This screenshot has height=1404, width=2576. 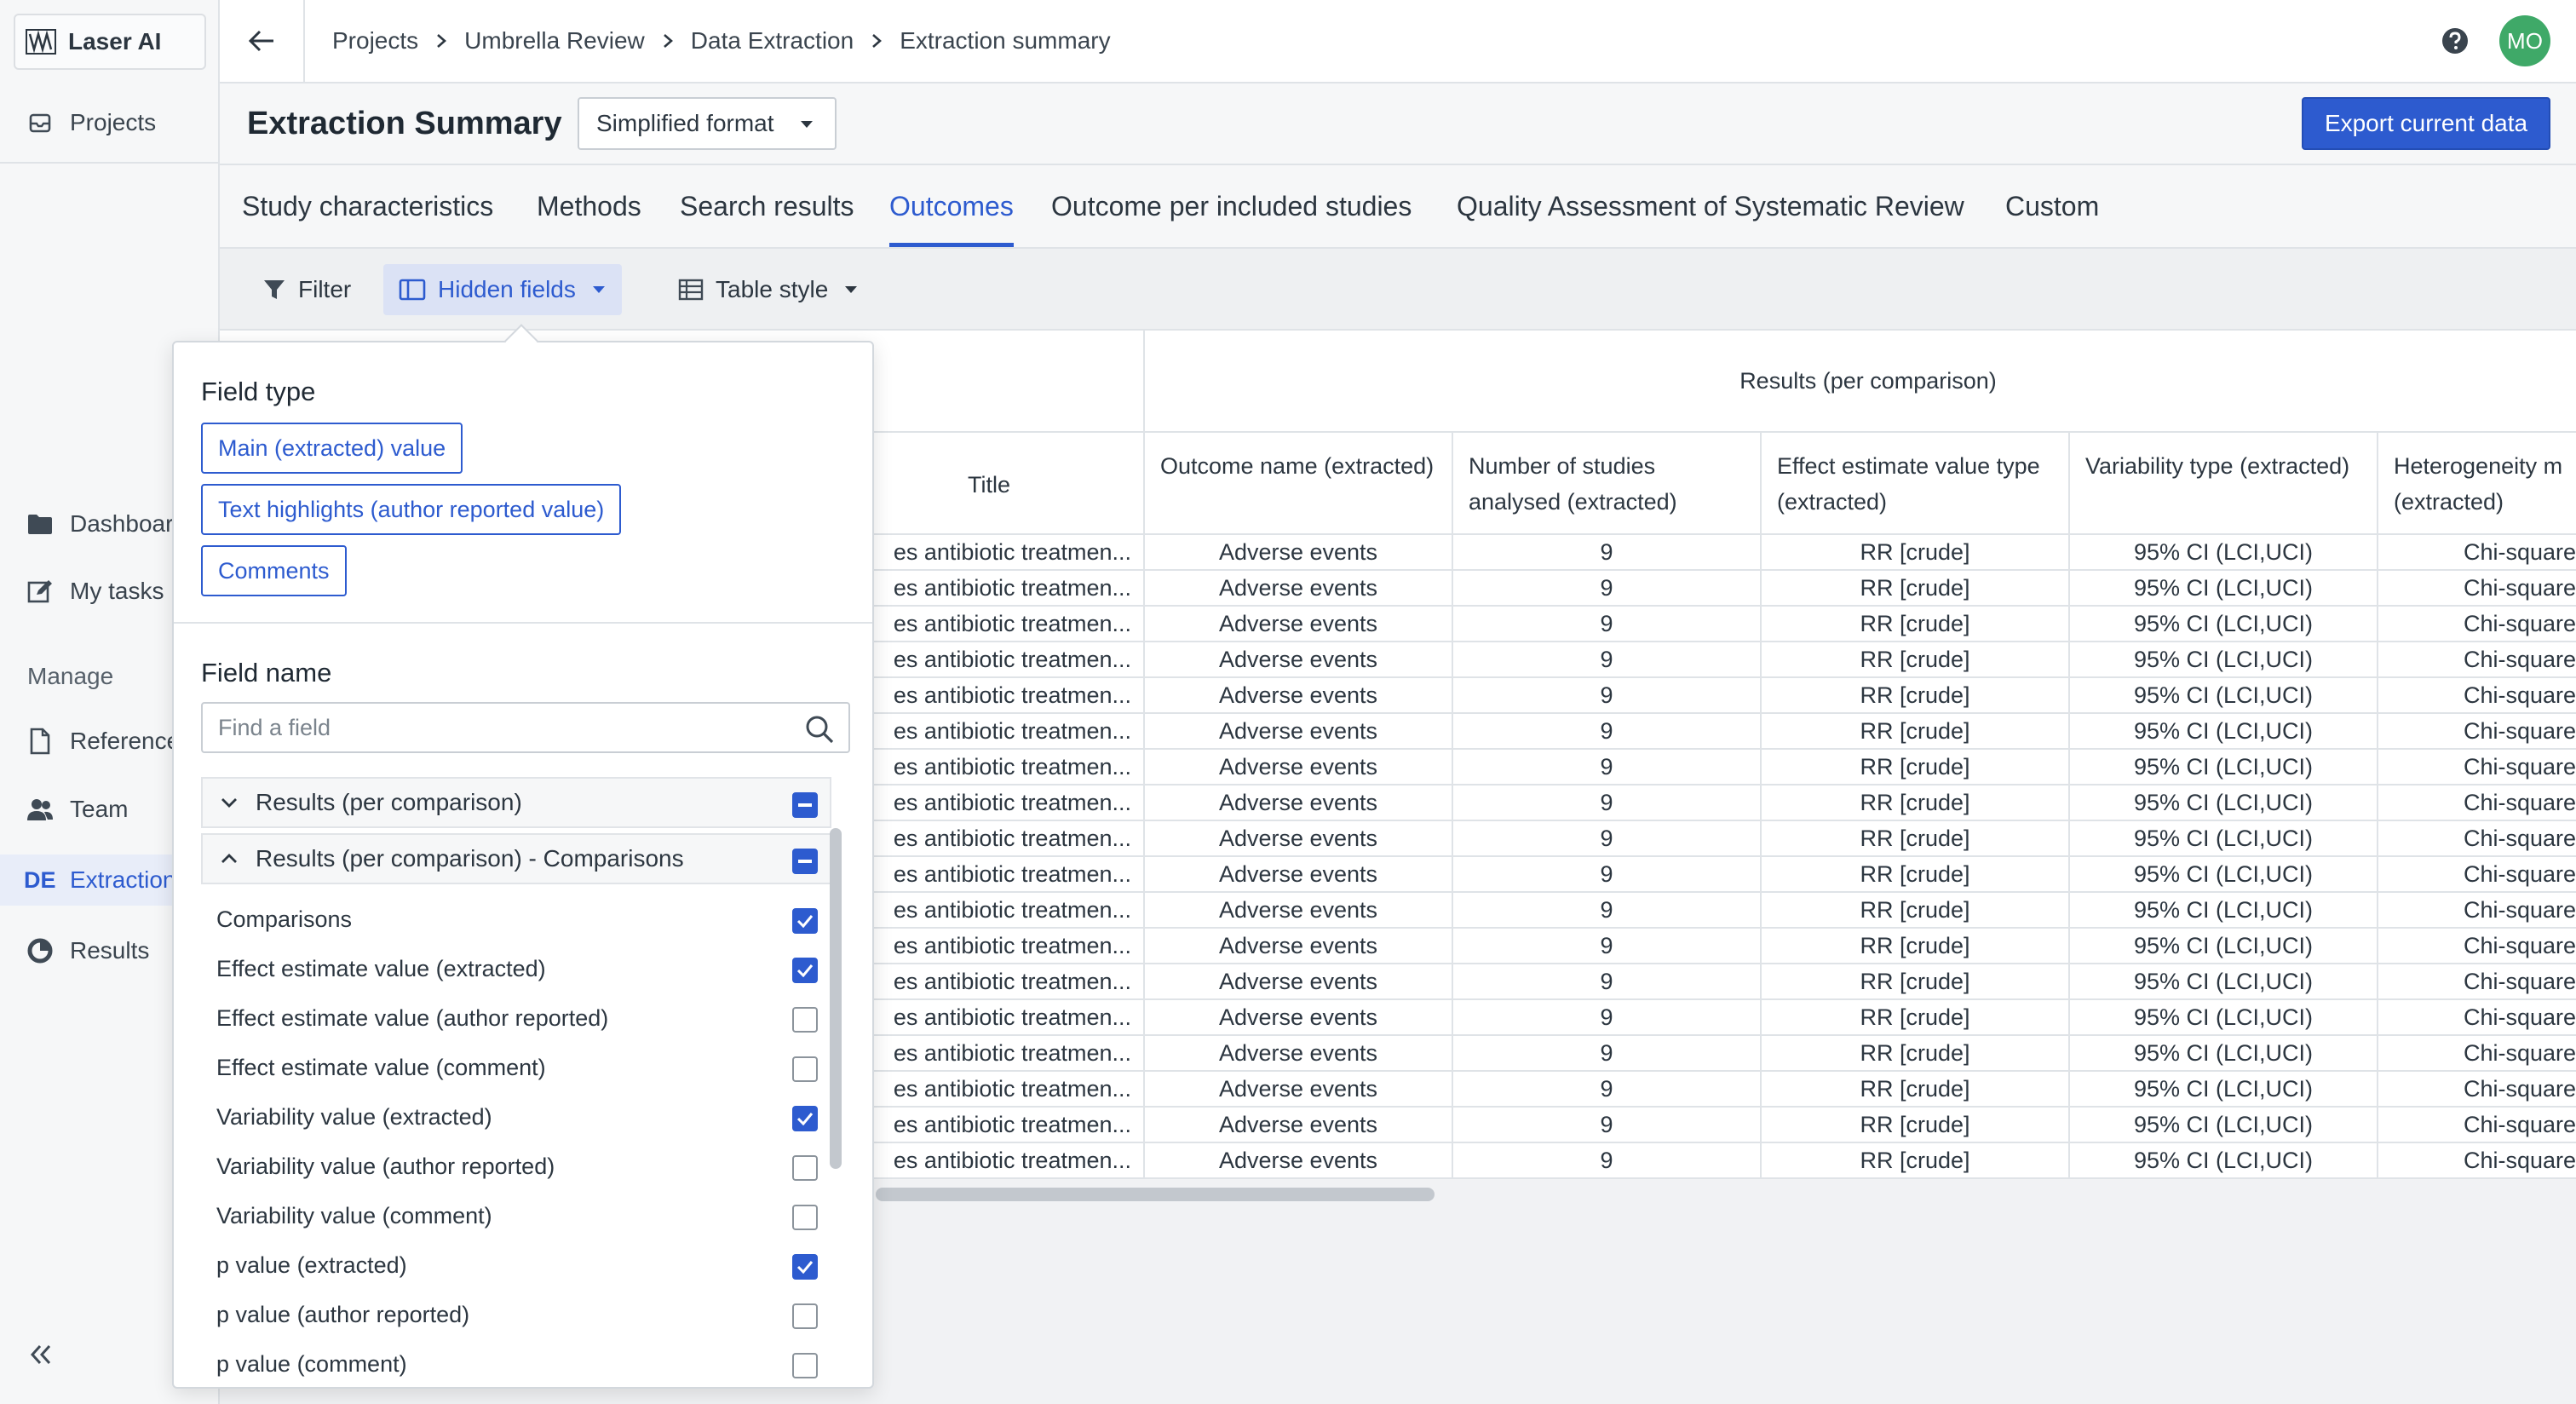 What do you see at coordinates (110, 42) in the screenshot?
I see `app-logo: Laser AI` at bounding box center [110, 42].